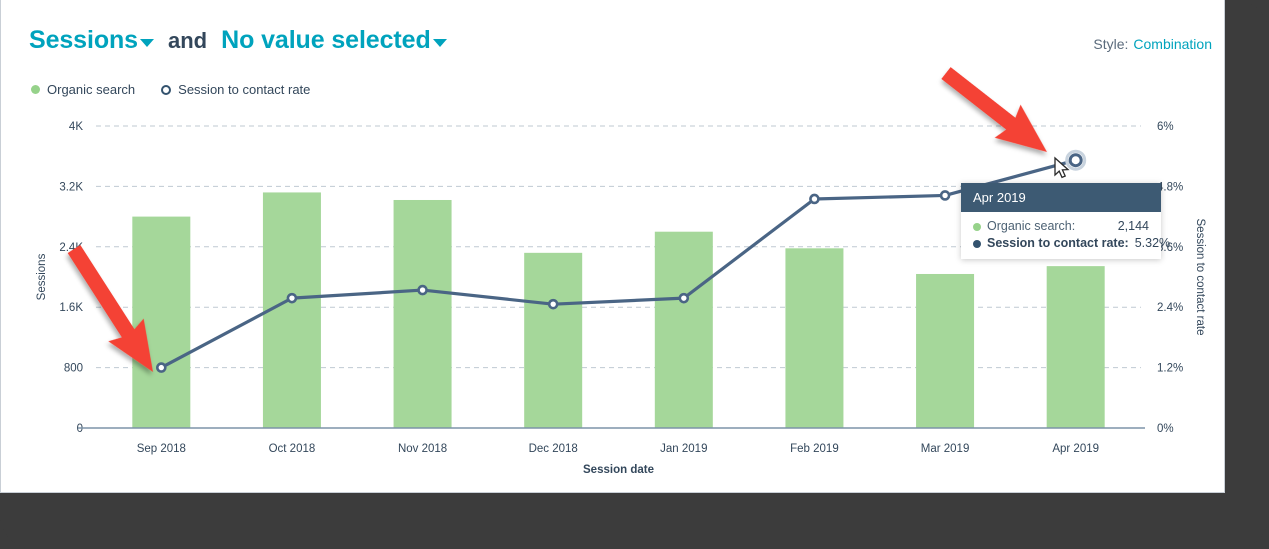 The image size is (1269, 549). What do you see at coordinates (1031, 226) in the screenshot?
I see `tooltip-row-label: Organic search:` at bounding box center [1031, 226].